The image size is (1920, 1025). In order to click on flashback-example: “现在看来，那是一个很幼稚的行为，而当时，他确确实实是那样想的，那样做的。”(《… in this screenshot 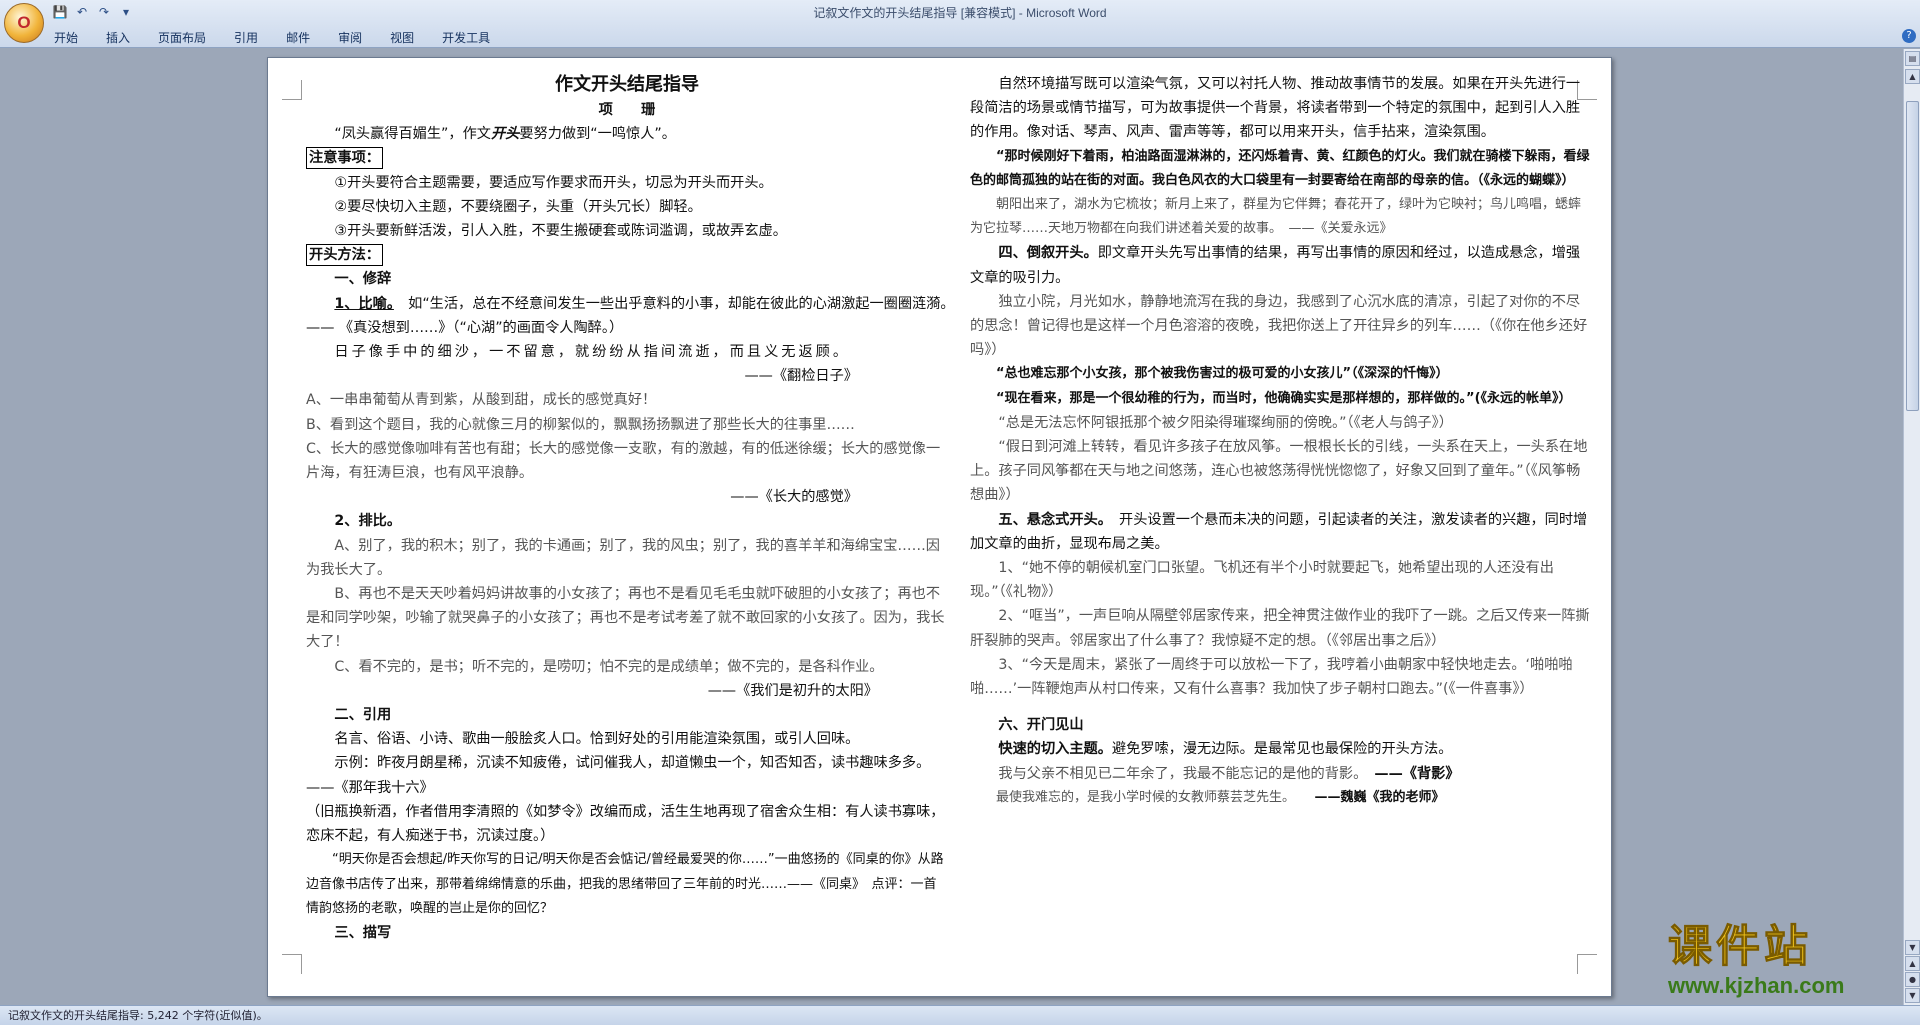, I will do `click(1284, 398)`.